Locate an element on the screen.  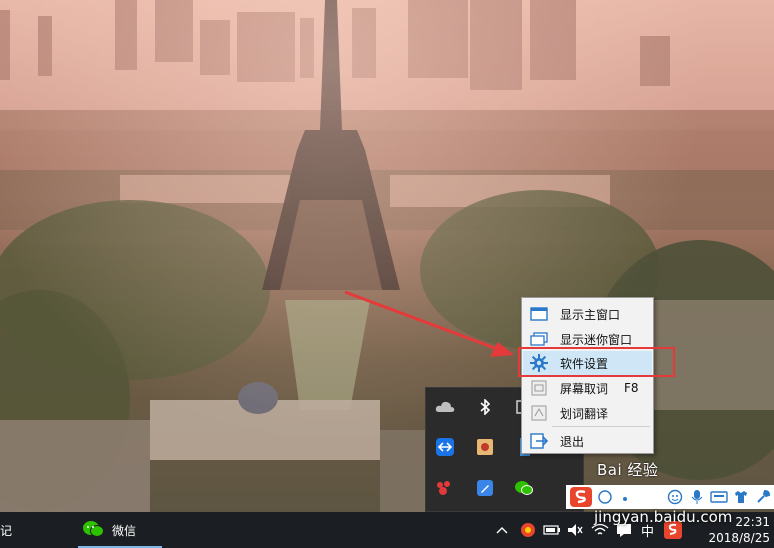
ime-keyboard-icon is located at coordinates (719, 497).